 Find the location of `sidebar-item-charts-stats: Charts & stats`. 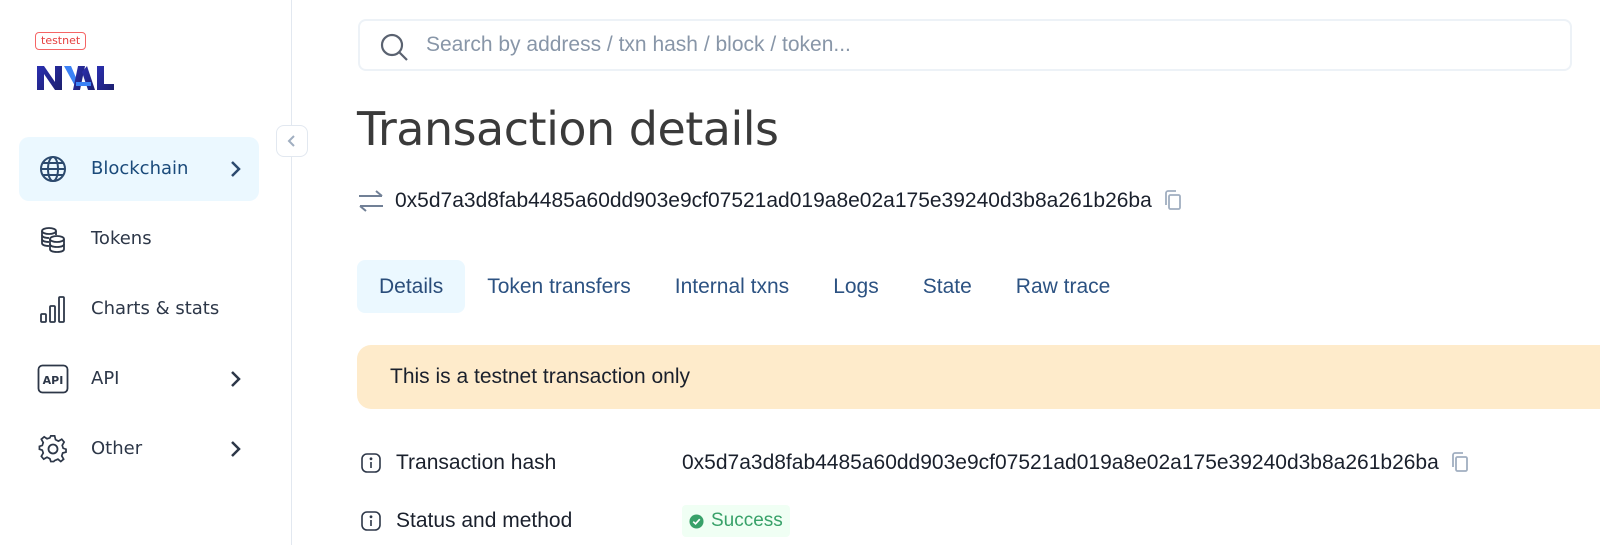

sidebar-item-charts-stats: Charts & stats is located at coordinates (139, 309).